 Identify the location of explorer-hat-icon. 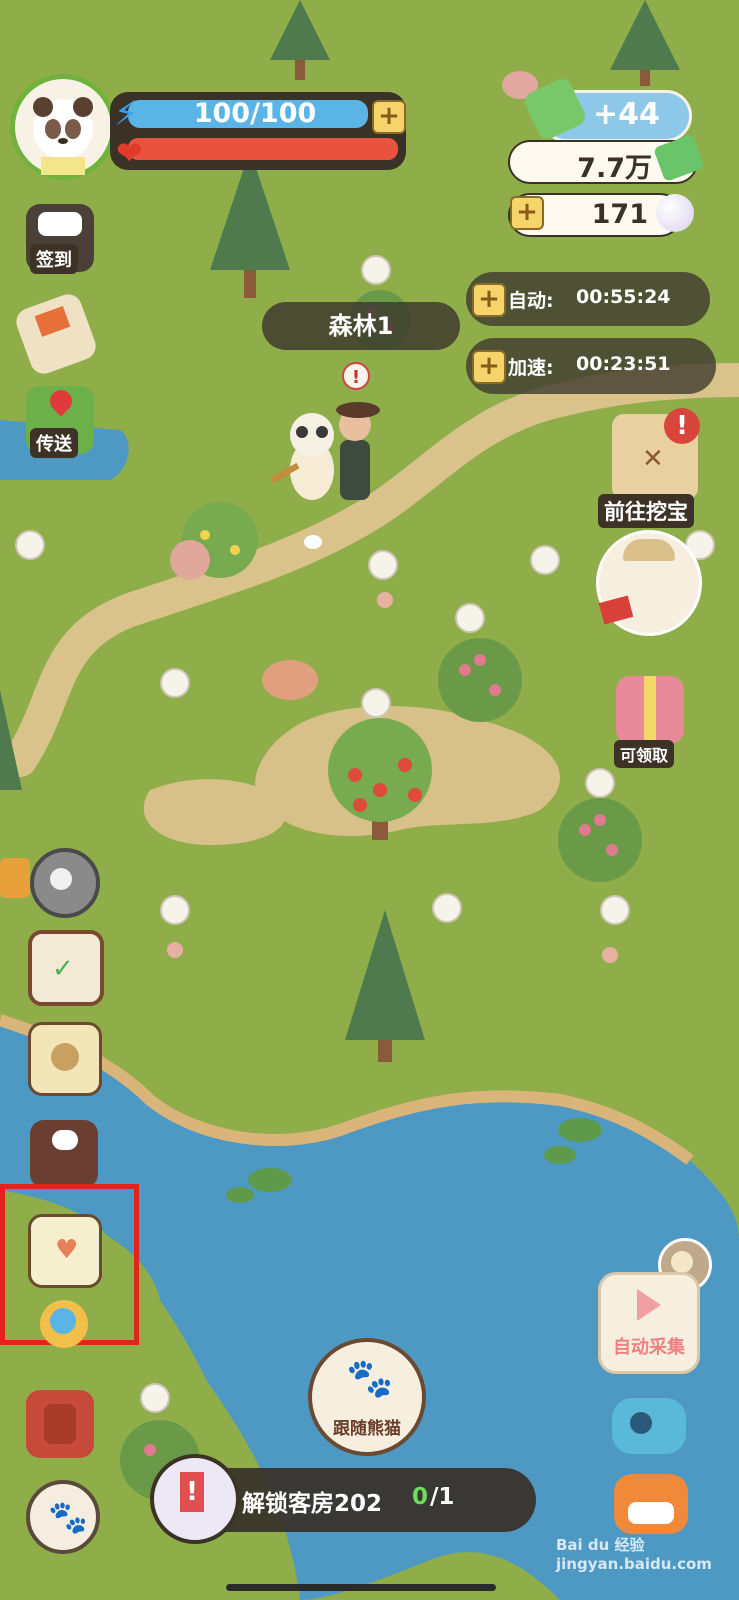
(649, 550).